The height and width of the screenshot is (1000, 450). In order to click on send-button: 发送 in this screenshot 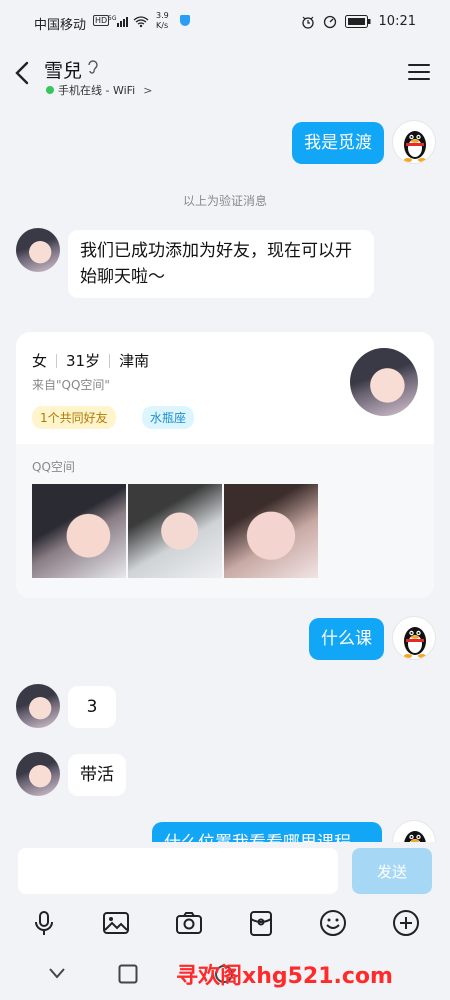, I will do `click(392, 871)`.